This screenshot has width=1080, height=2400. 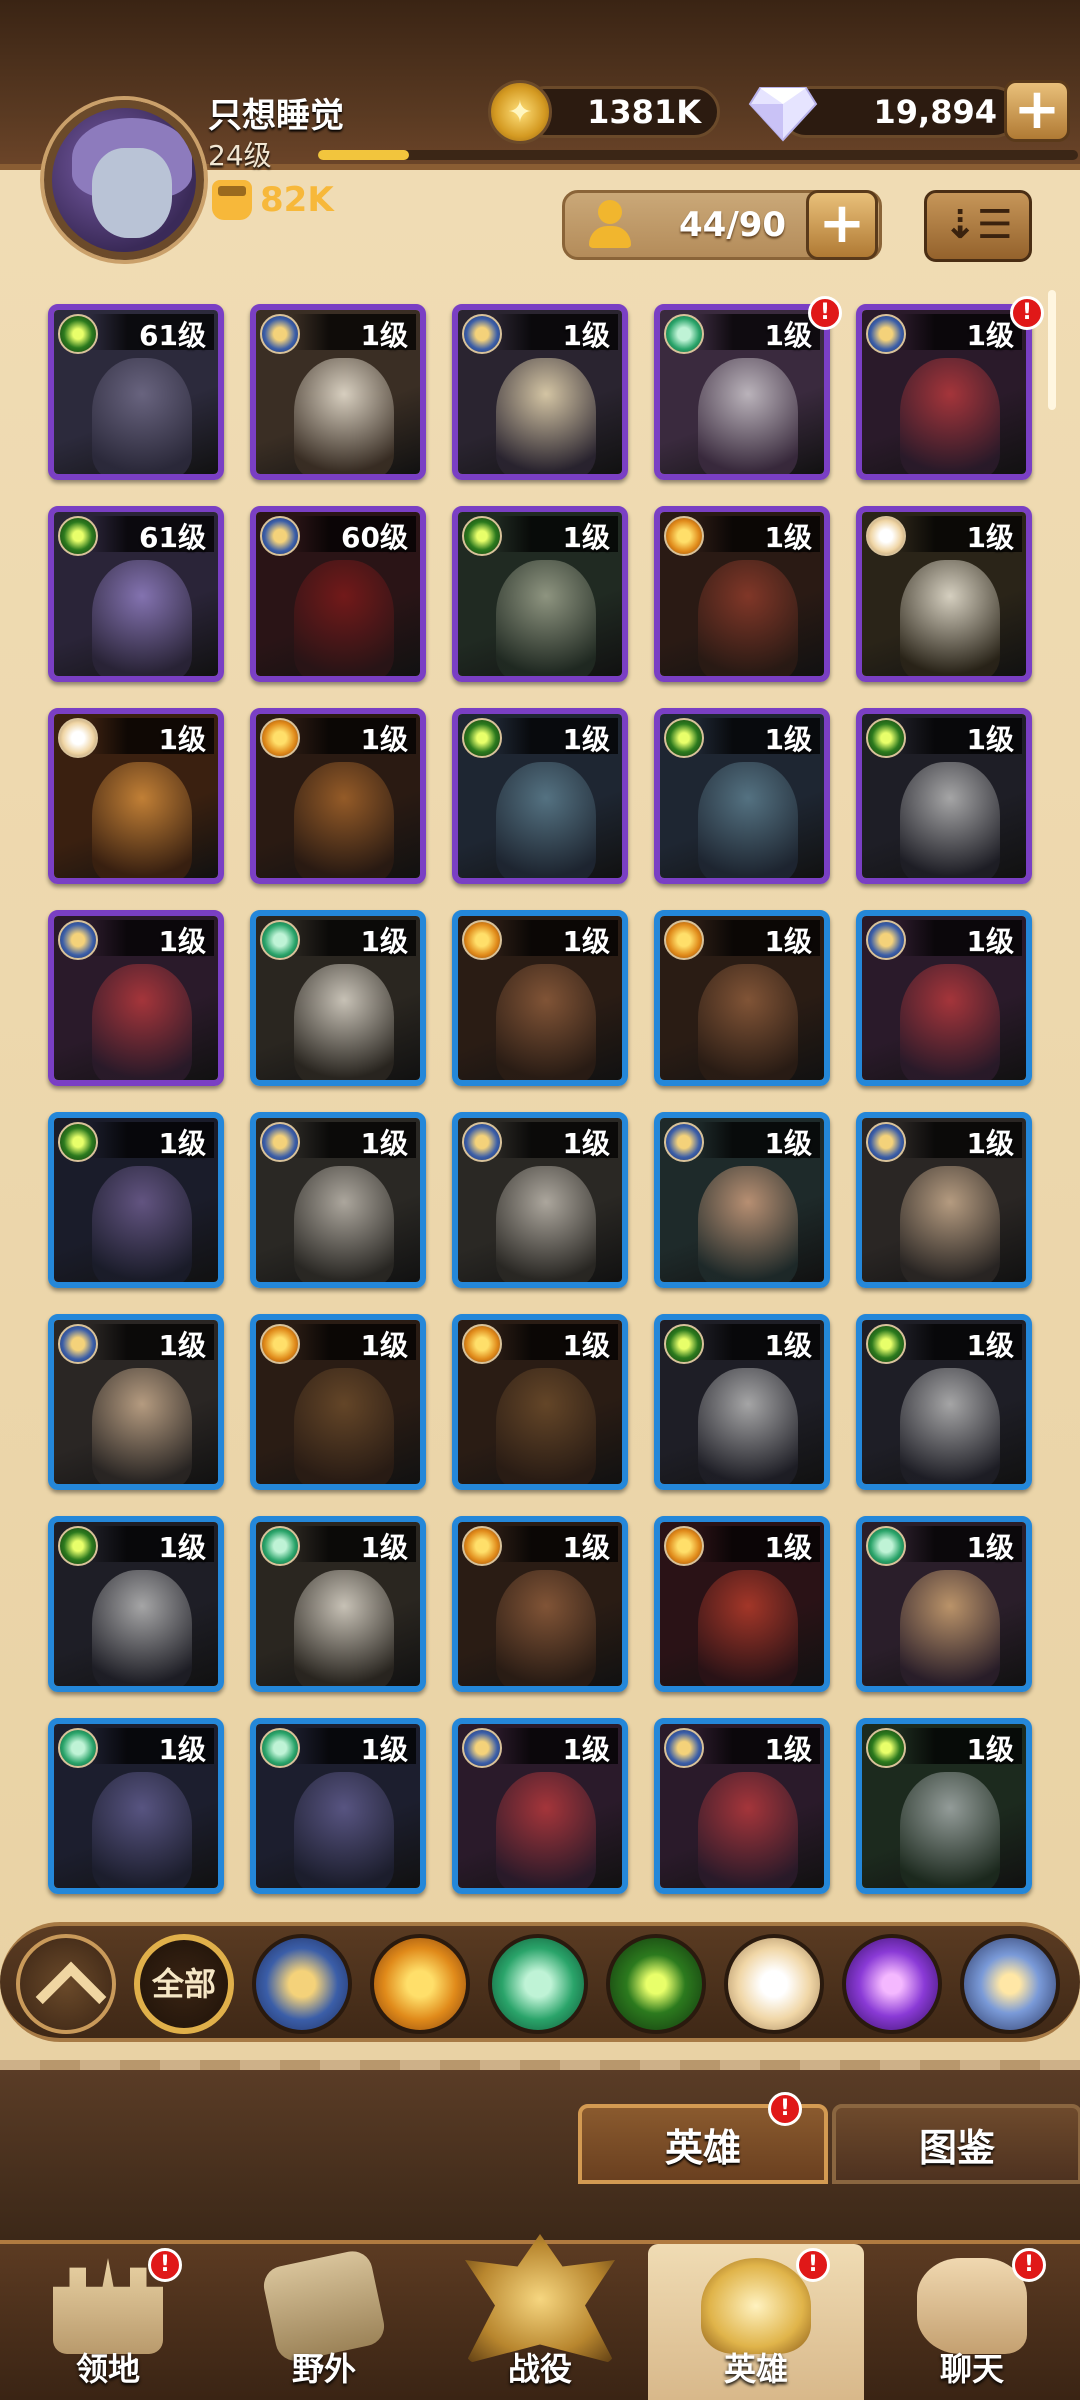 What do you see at coordinates (656, 1984) in the screenshot?
I see `filter-graveborn-icon` at bounding box center [656, 1984].